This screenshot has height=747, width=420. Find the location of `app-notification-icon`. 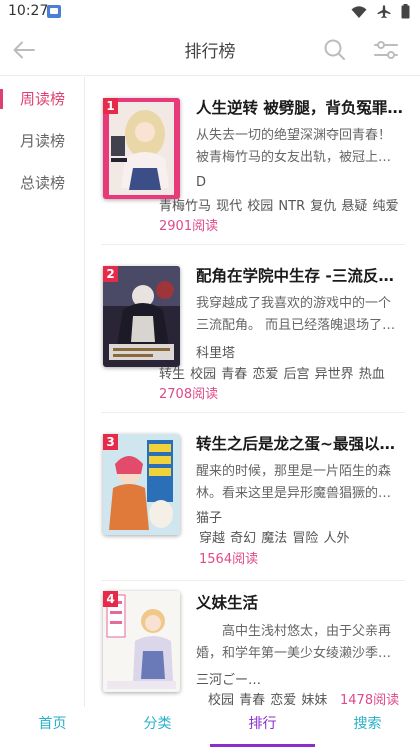

app-notification-icon is located at coordinates (54, 11).